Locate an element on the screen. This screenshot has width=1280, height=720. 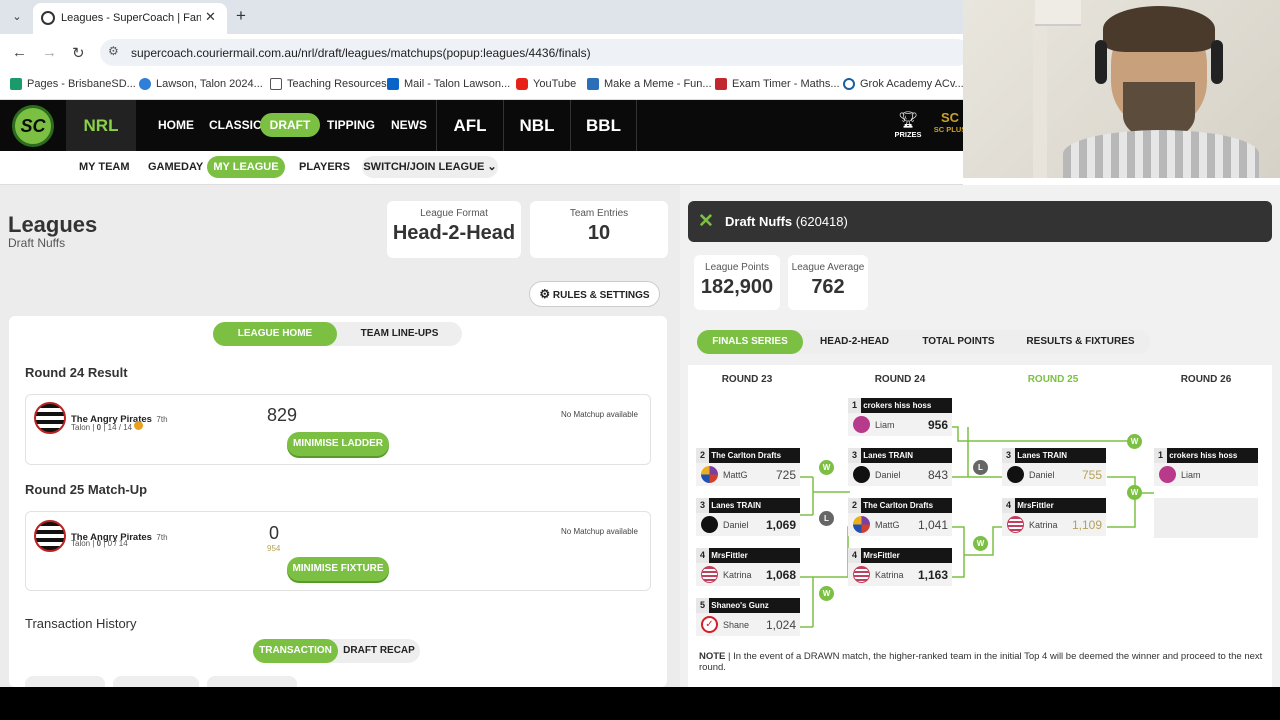
league-tabs: LEAGUE HOME TEAM LINE-UPS is located at coordinates (337, 334).